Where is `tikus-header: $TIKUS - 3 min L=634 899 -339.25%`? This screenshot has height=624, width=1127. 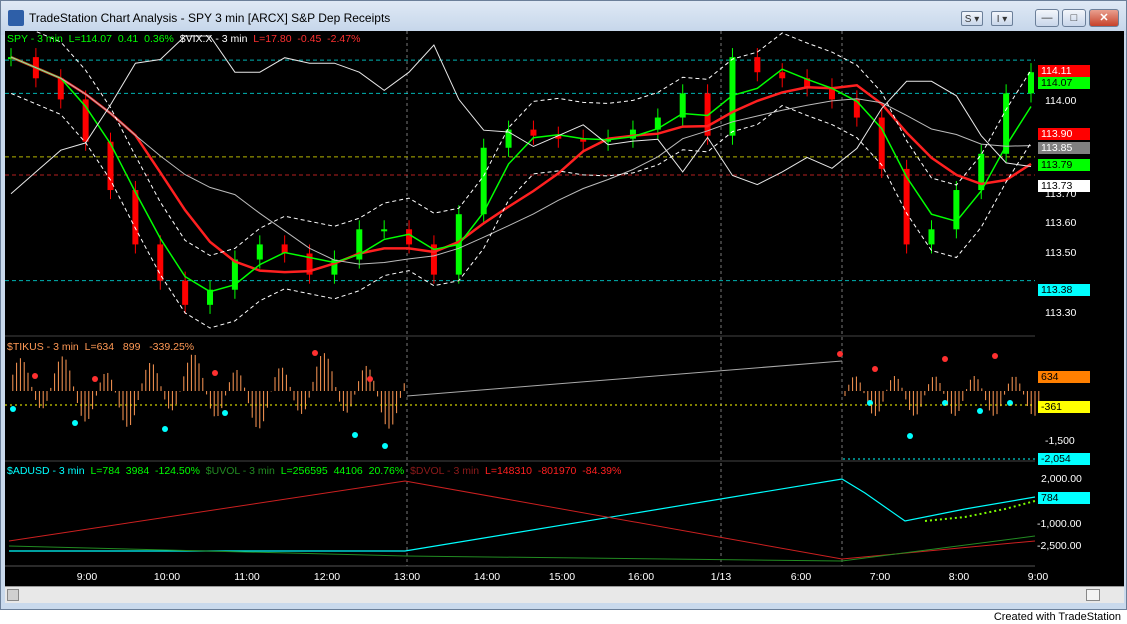 tikus-header: $TIKUS - 3 min L=634 899 -339.25% is located at coordinates (100, 347).